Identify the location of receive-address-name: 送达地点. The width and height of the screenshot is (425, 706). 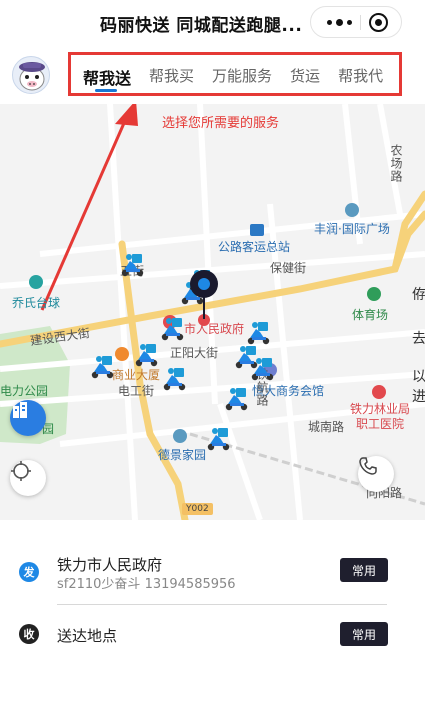
(87, 635).